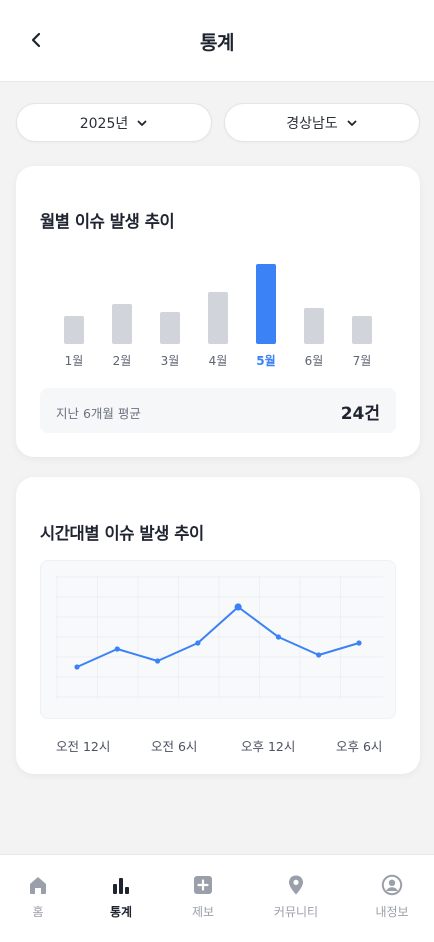 The height and width of the screenshot is (942, 434). What do you see at coordinates (392, 898) in the screenshot?
I see `nav-item-profile: 내정보` at bounding box center [392, 898].